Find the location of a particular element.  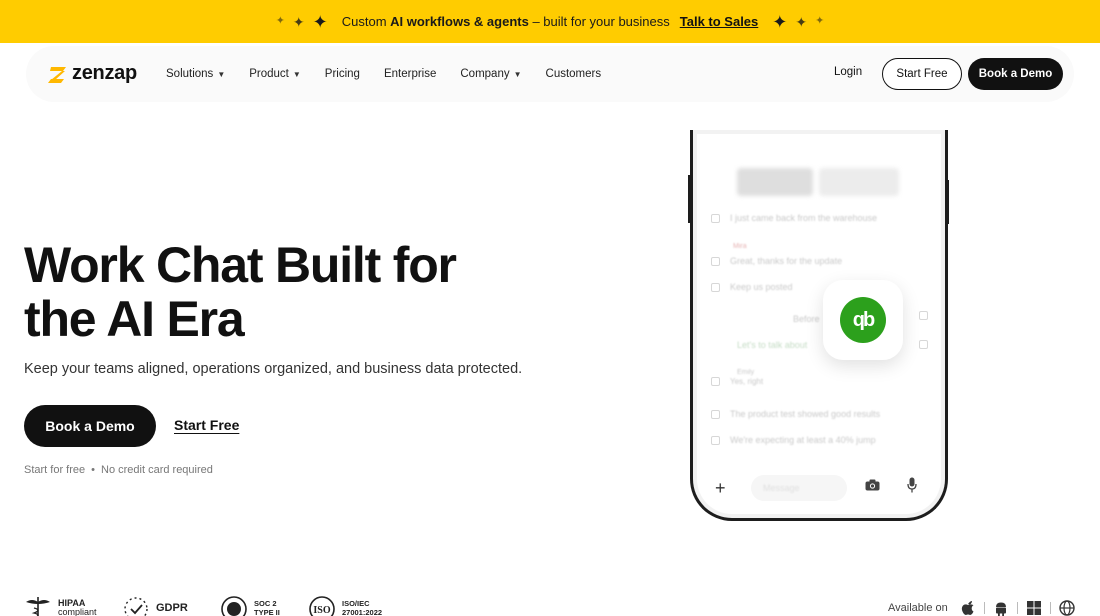

aicpa-soc-icon is located at coordinates (234, 606).